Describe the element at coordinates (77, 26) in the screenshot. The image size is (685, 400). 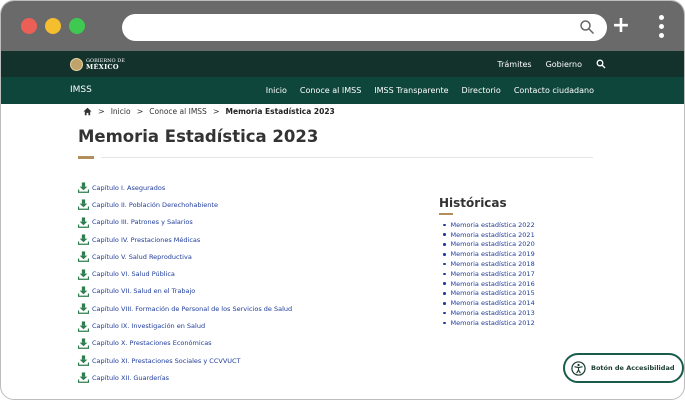
I see `maximize-window-button` at that location.